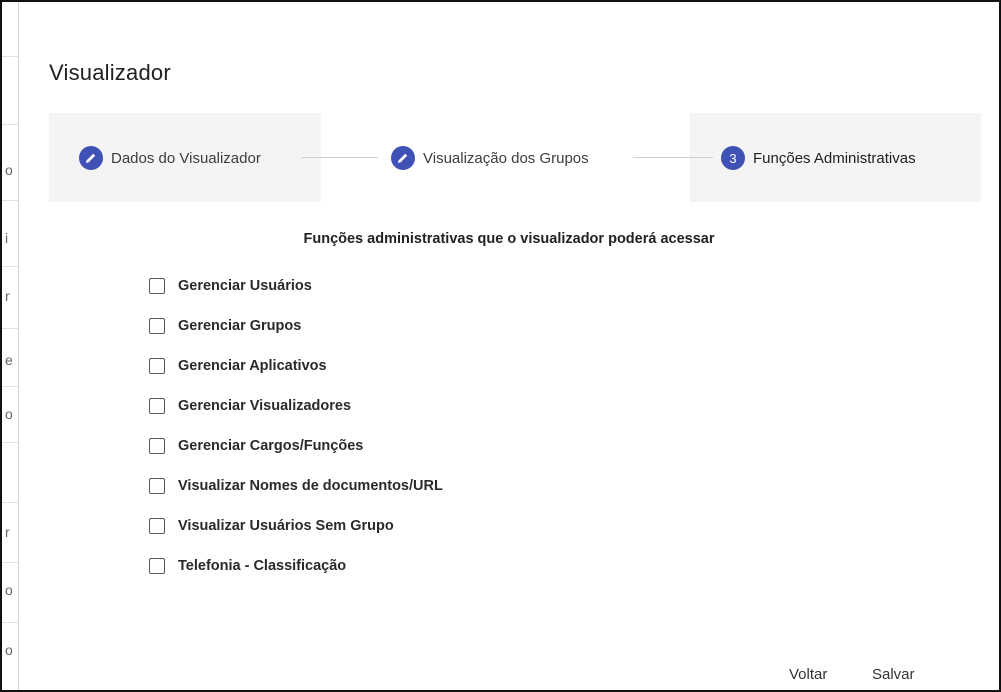 Image resolution: width=1001 pixels, height=692 pixels. I want to click on option-visualizar-usuarios-sem-grupo: Visualizar Usuários Sem Grupo, so click(271, 526).